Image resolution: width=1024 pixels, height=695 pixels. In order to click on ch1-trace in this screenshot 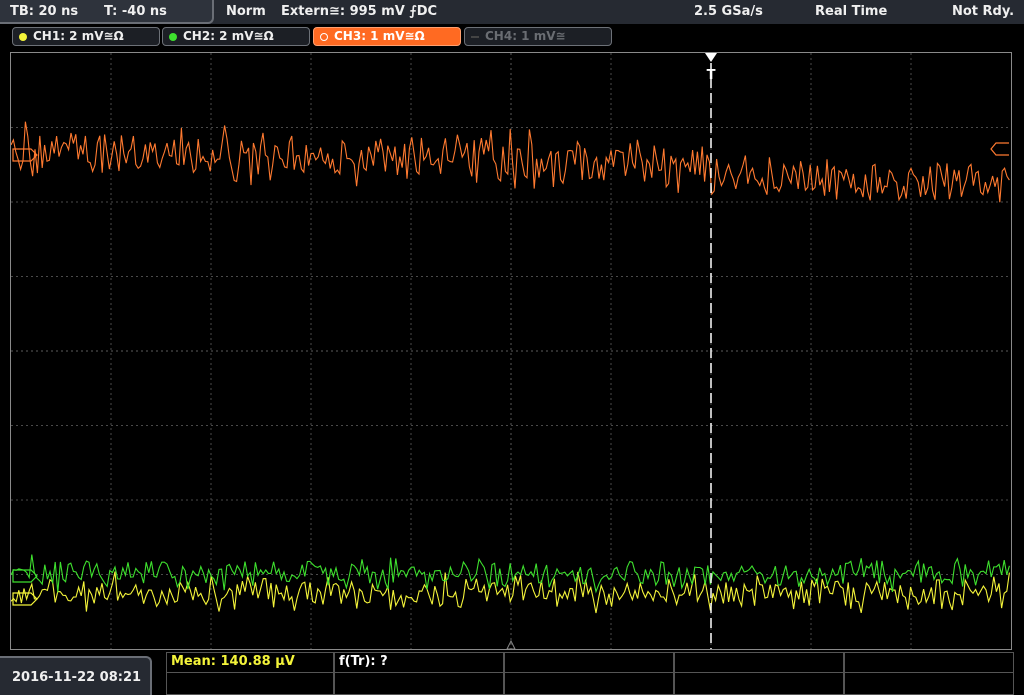, I will do `click(510, 592)`.